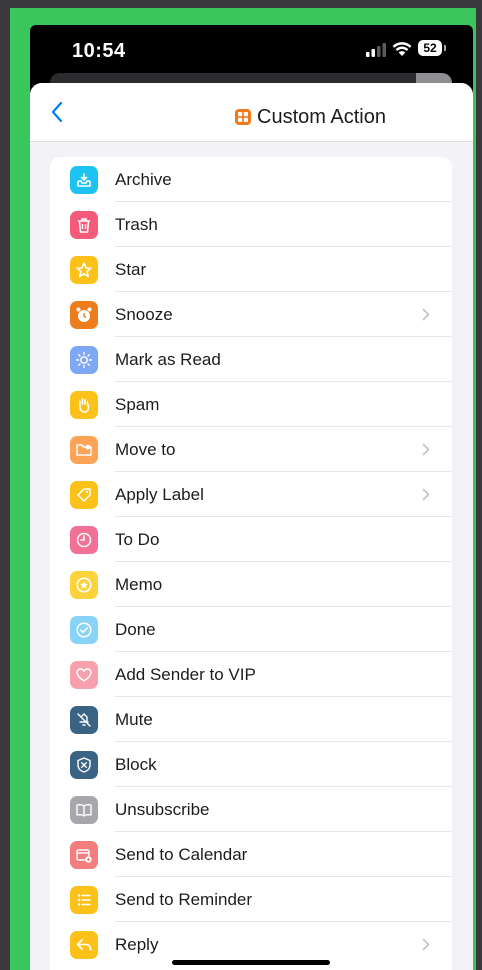 The height and width of the screenshot is (970, 482). Describe the element at coordinates (134, 719) in the screenshot. I see `action-label: Mute` at that location.